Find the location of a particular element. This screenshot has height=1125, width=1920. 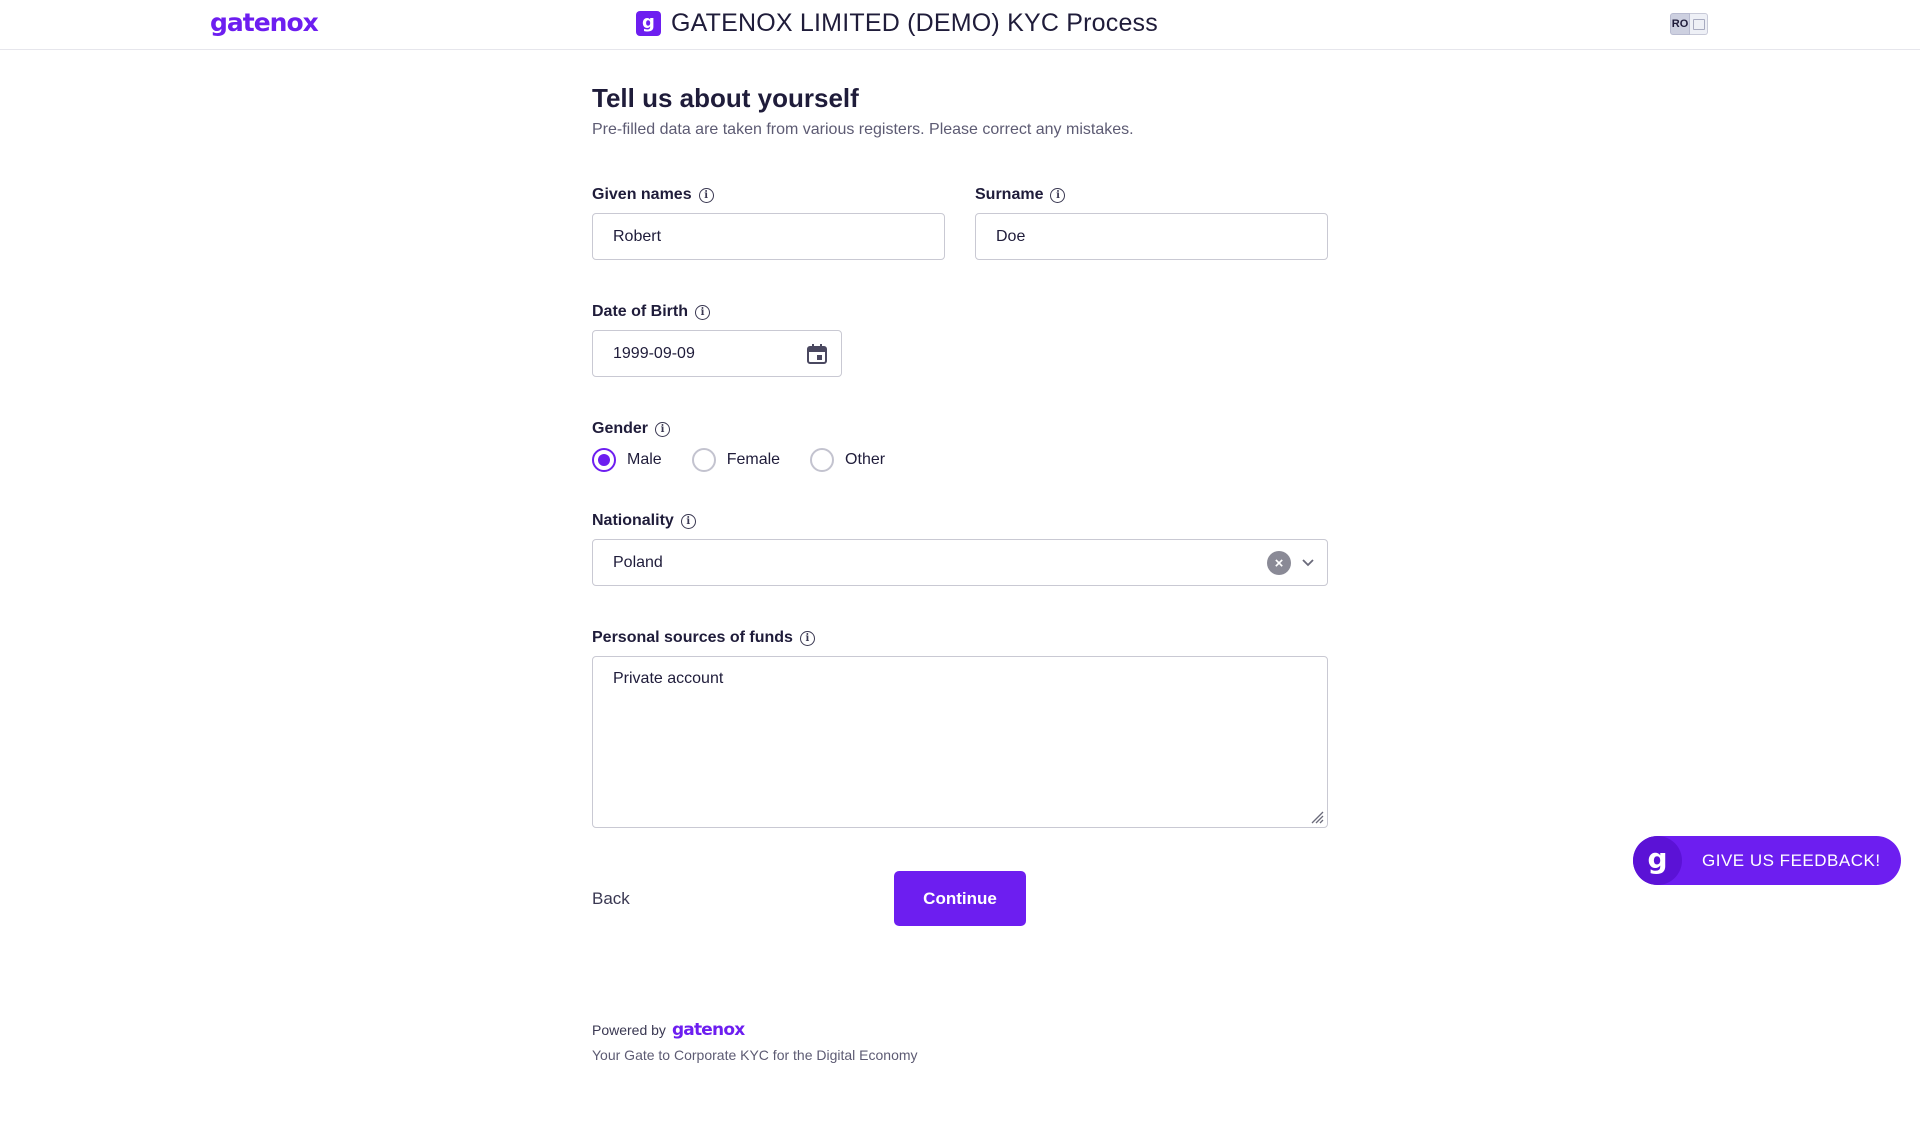

surname-label-text: Surname is located at coordinates (1009, 194).